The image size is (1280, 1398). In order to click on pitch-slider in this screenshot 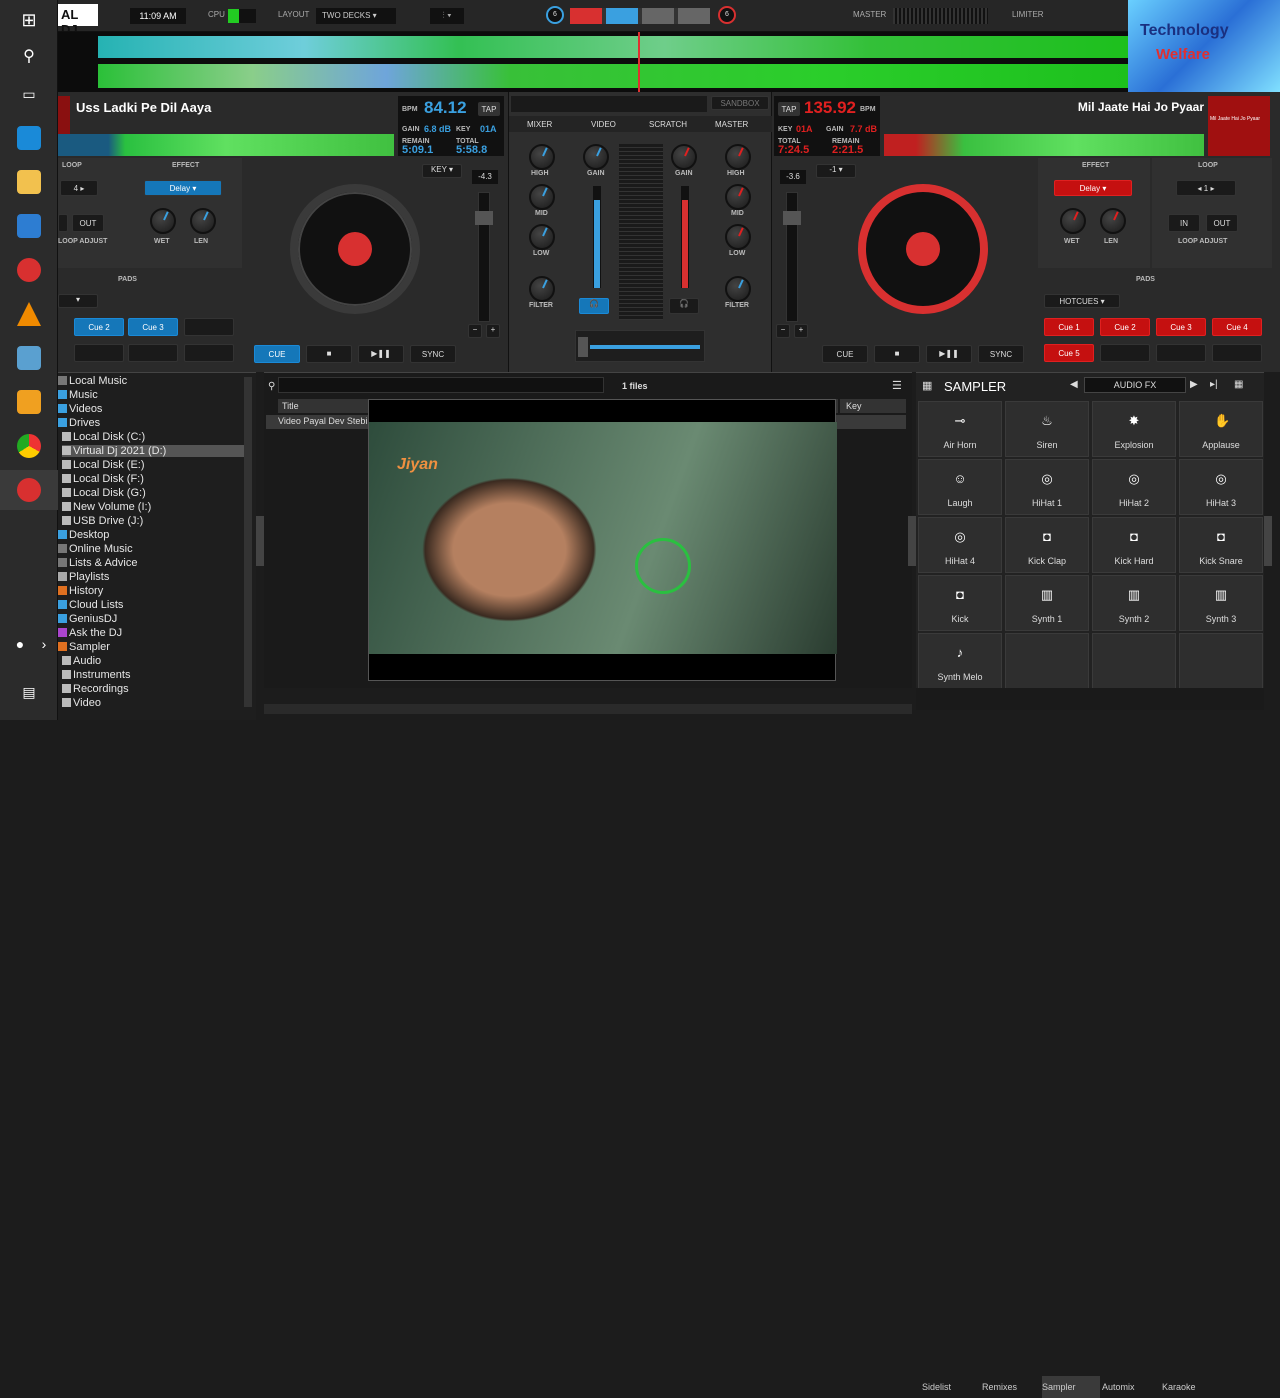, I will do `click(484, 257)`.